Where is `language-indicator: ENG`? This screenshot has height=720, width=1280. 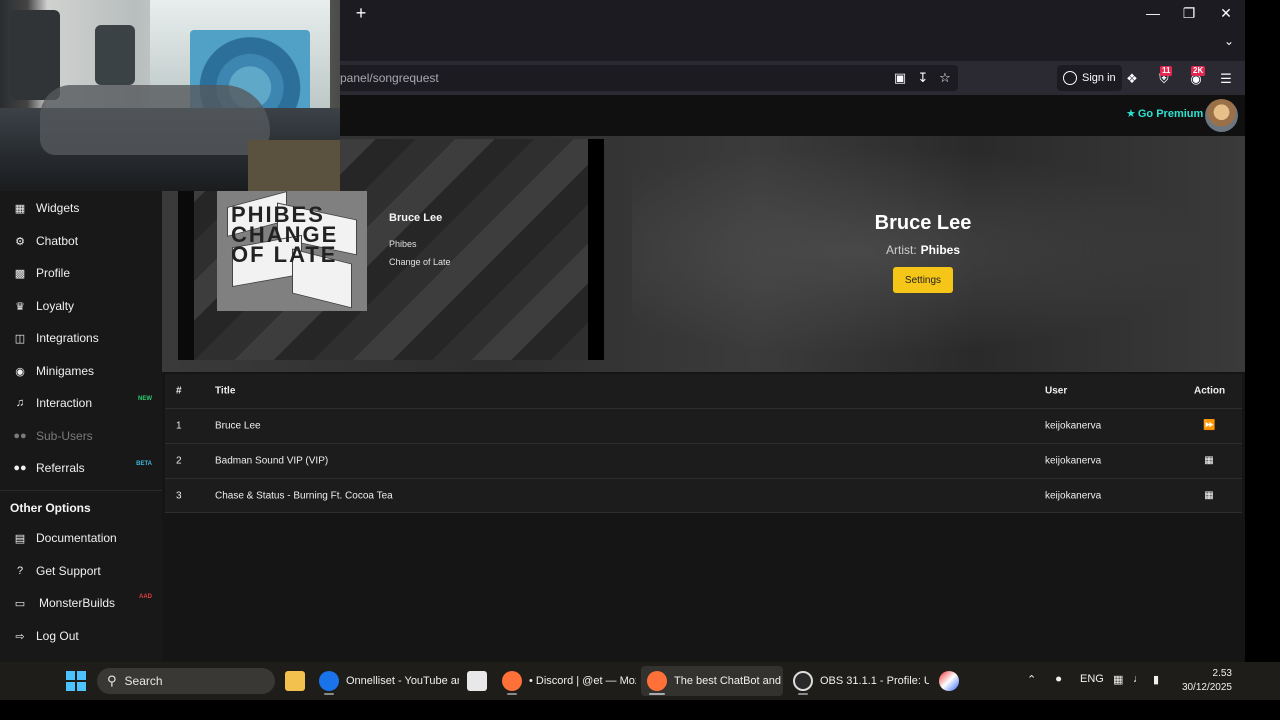
language-indicator: ENG is located at coordinates (1092, 679).